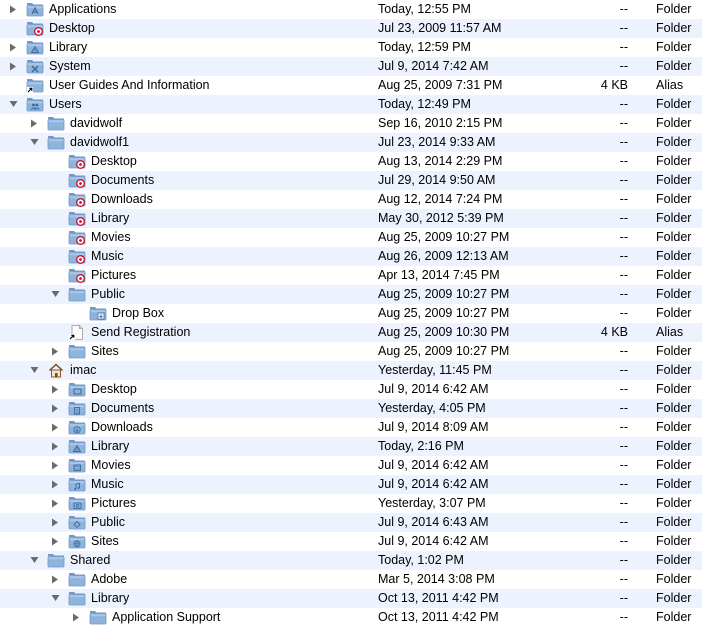 The image size is (702, 630). Describe the element at coordinates (351, 446) in the screenshot. I see `list-row: Library Today, 2:16 PM -- Folder` at that location.